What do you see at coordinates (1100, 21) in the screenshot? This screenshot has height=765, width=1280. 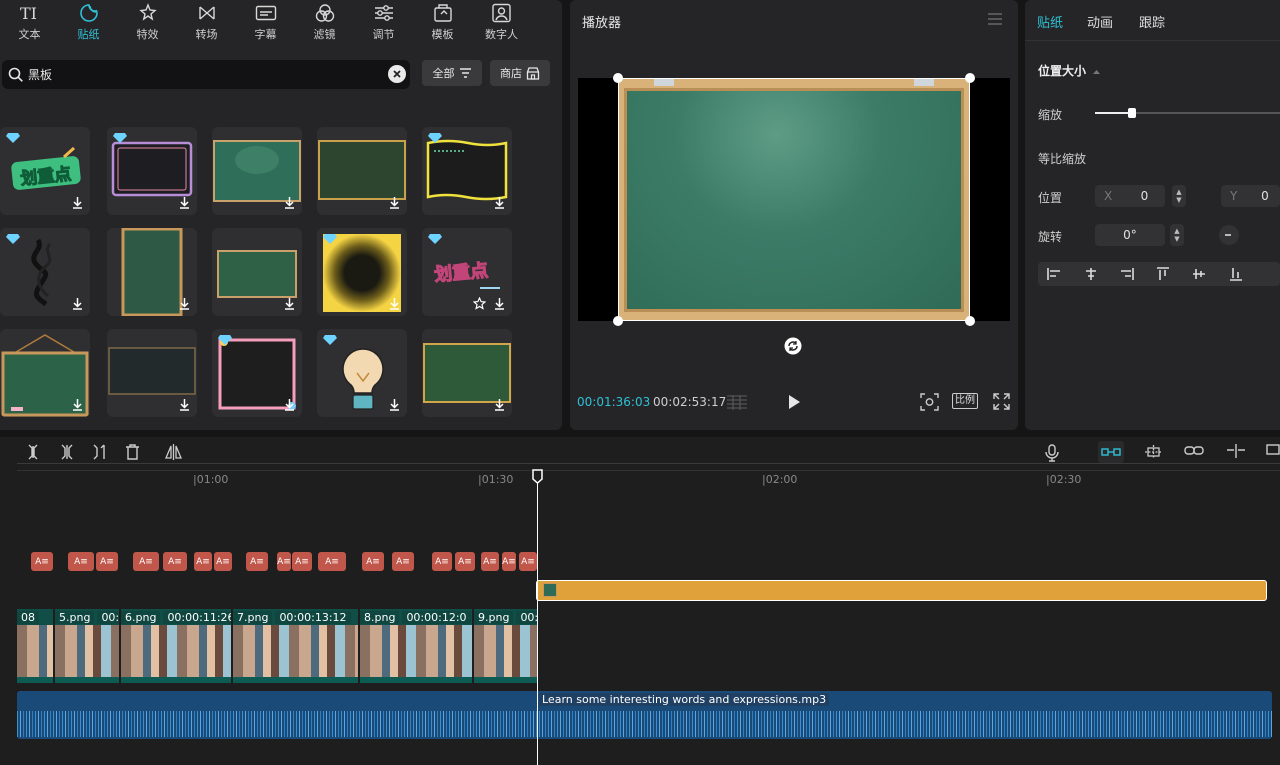 I see `tab-animation: 动画` at bounding box center [1100, 21].